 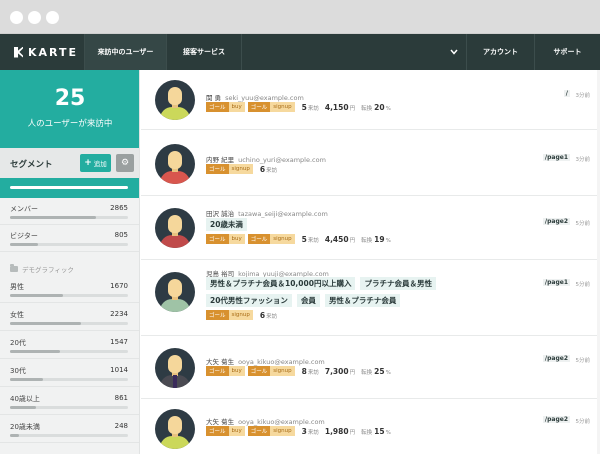 What do you see at coordinates (52, 17) in the screenshot?
I see `window-maximize-dot` at bounding box center [52, 17].